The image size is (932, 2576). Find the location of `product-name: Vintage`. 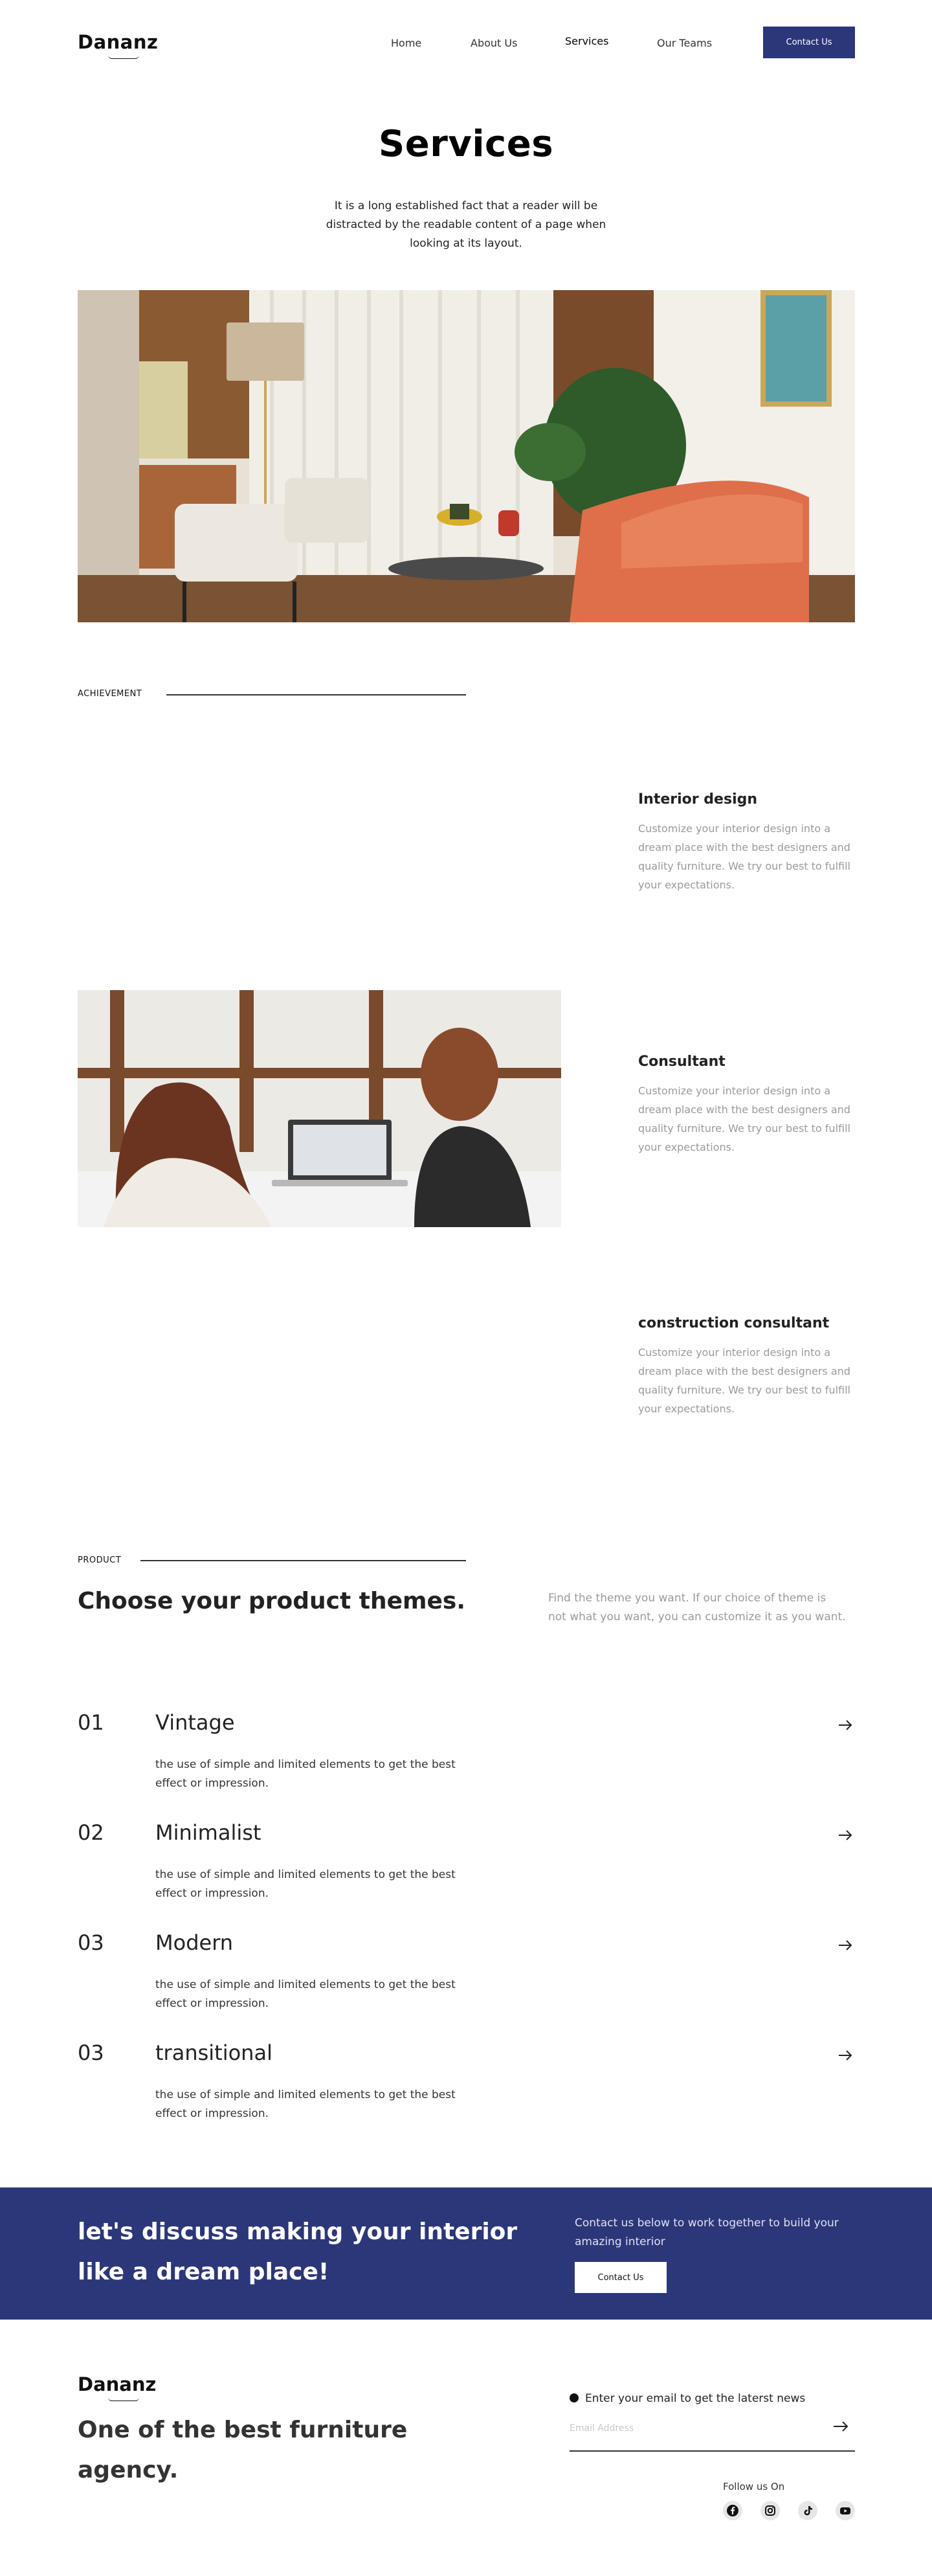

product-name: Vintage is located at coordinates (195, 1722).